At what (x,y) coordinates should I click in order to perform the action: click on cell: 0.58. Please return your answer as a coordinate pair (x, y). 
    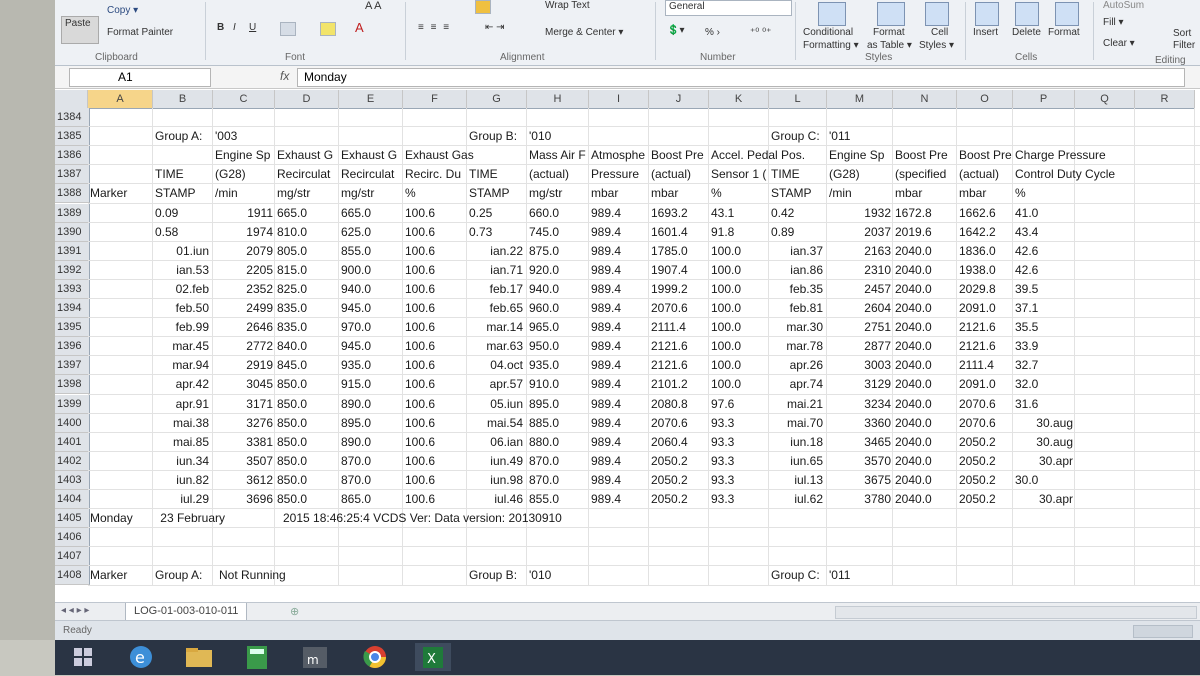
    Looking at the image, I should click on (166, 232).